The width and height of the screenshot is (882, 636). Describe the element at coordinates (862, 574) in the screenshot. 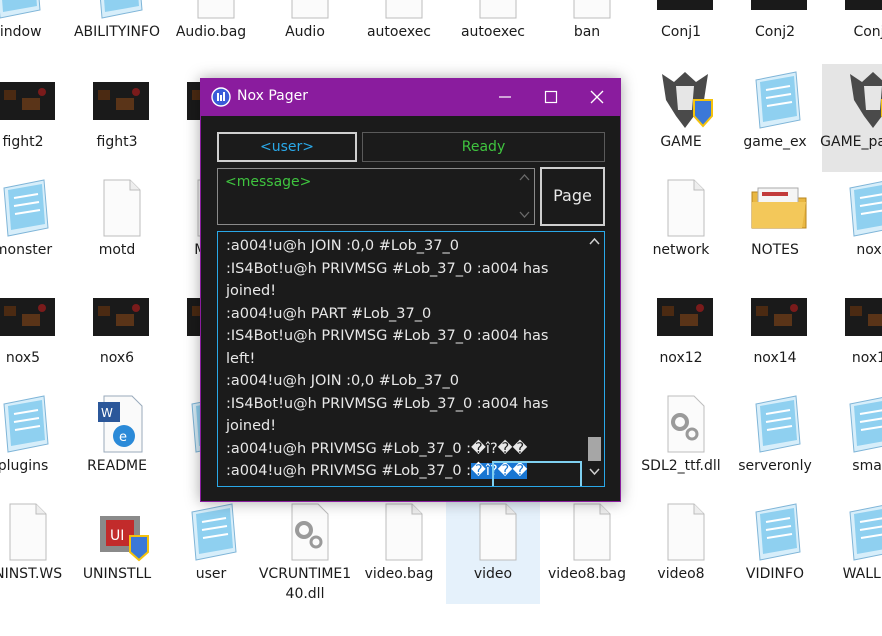

I see `desktop-icon-label: WALLIN` at that location.